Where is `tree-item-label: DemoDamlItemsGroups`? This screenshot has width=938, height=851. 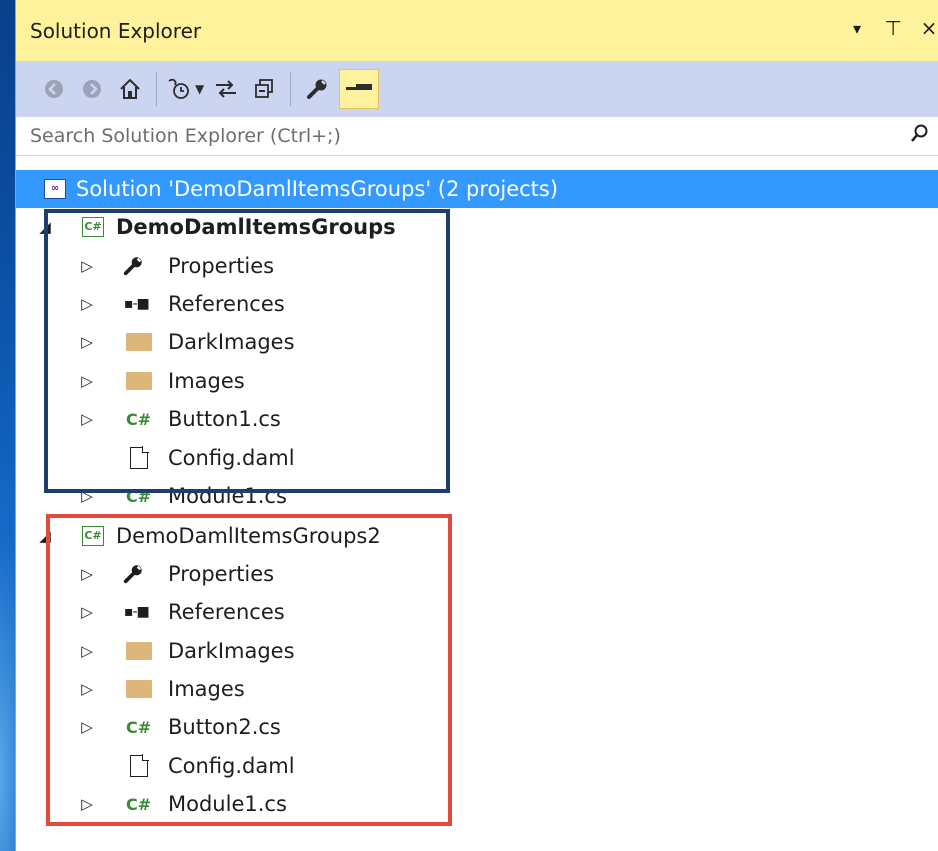 tree-item-label: DemoDamlItemsGroups is located at coordinates (256, 227).